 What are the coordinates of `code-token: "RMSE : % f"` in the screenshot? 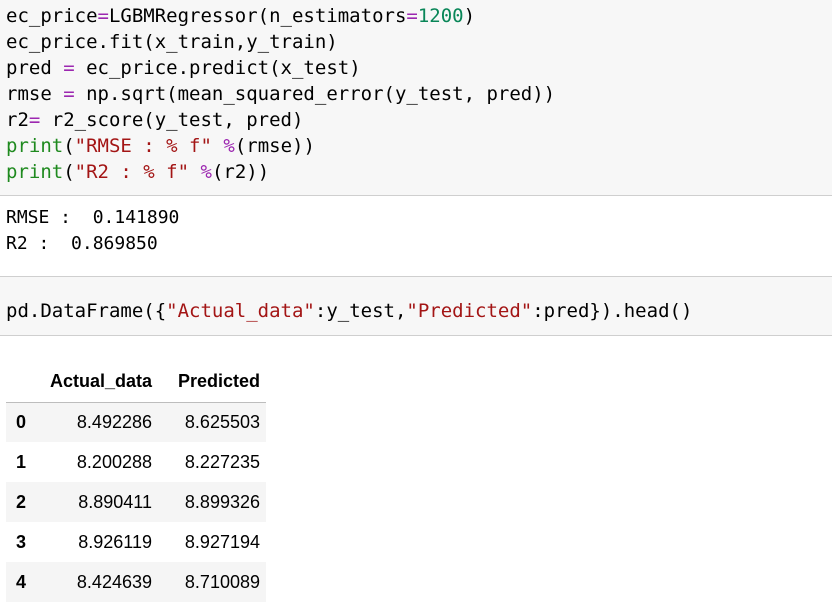 It's located at (143, 146).